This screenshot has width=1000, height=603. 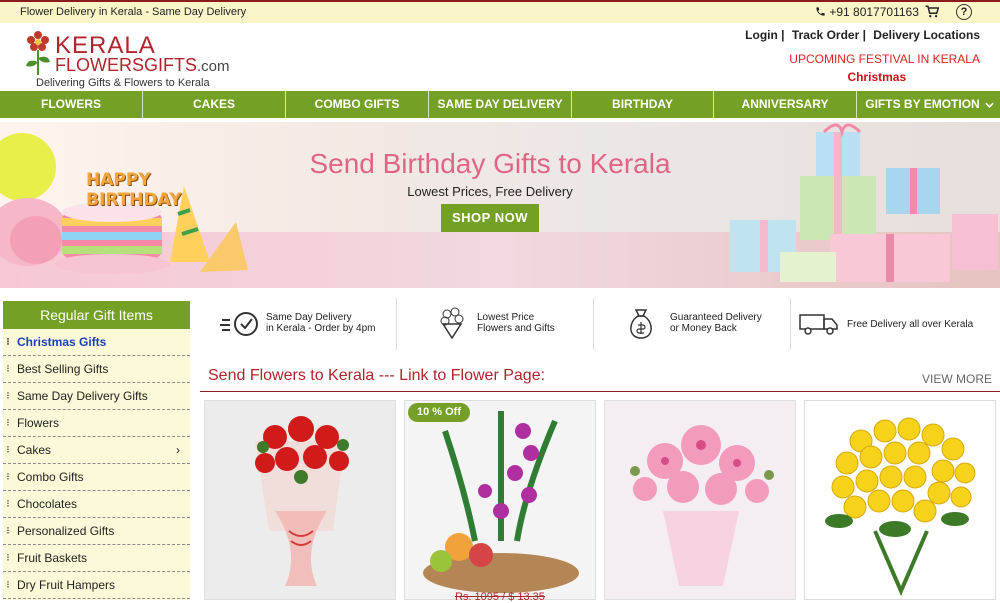 I want to click on sidebar-item-label: Chocolates, so click(x=47, y=504).